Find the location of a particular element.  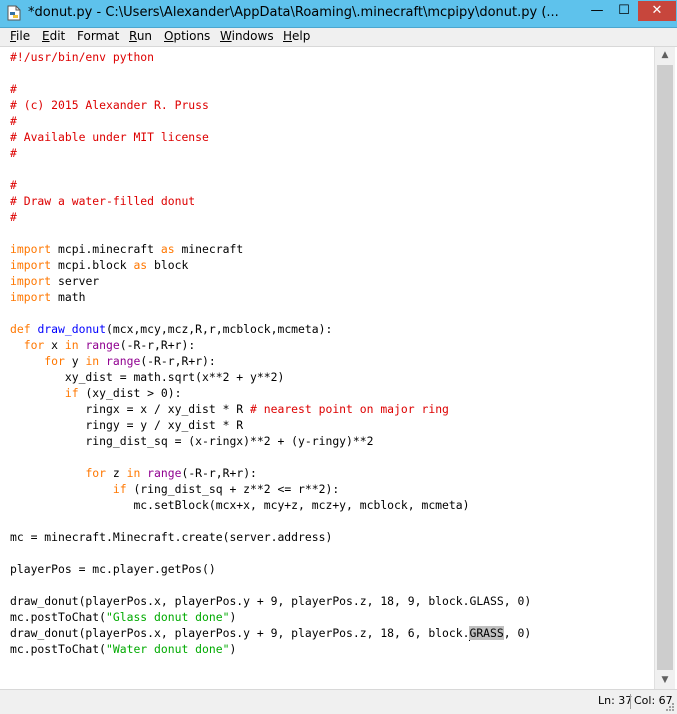

code-token: ringx = x / xy_dist * R is located at coordinates (130, 409).